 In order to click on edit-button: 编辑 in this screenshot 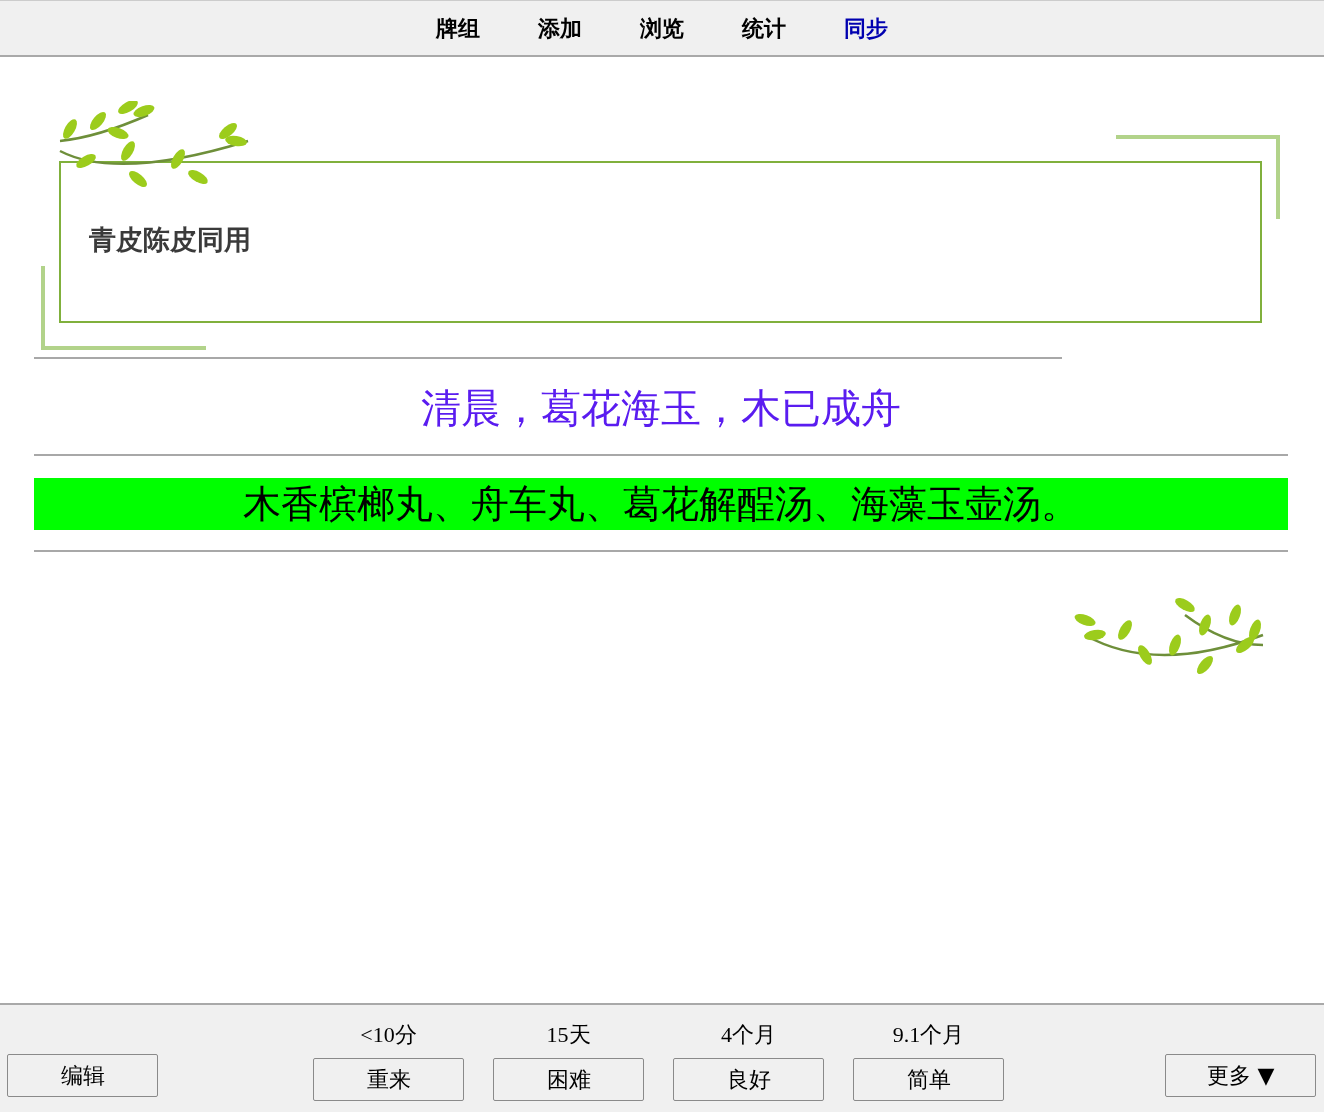, I will do `click(82, 1075)`.